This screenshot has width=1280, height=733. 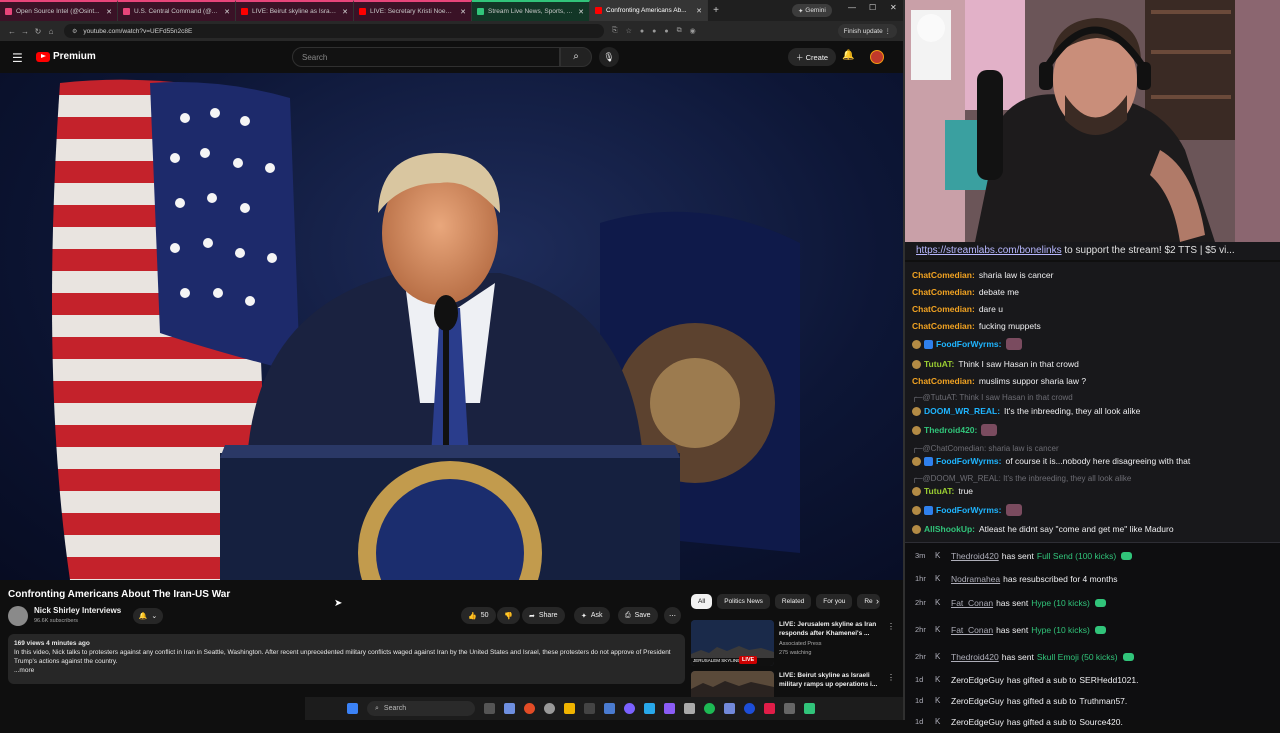 I want to click on bookmark-star-icon: ☆, so click(x=629, y=31).